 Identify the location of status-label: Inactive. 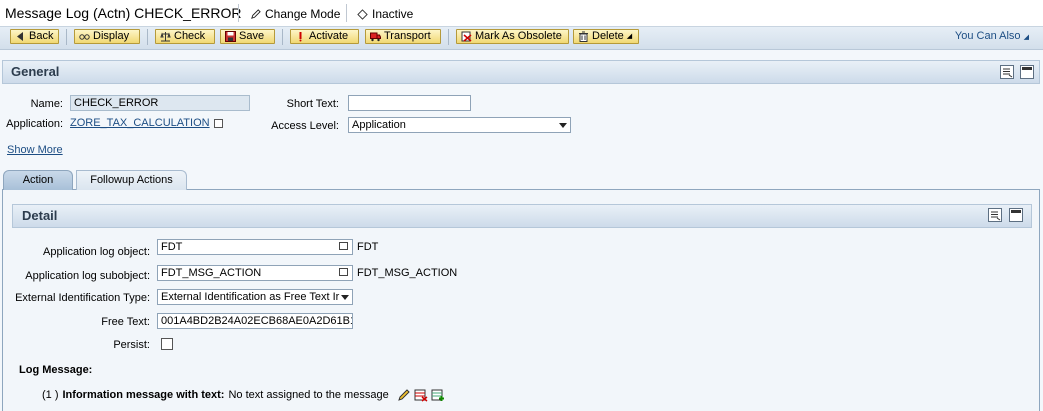
(393, 14).